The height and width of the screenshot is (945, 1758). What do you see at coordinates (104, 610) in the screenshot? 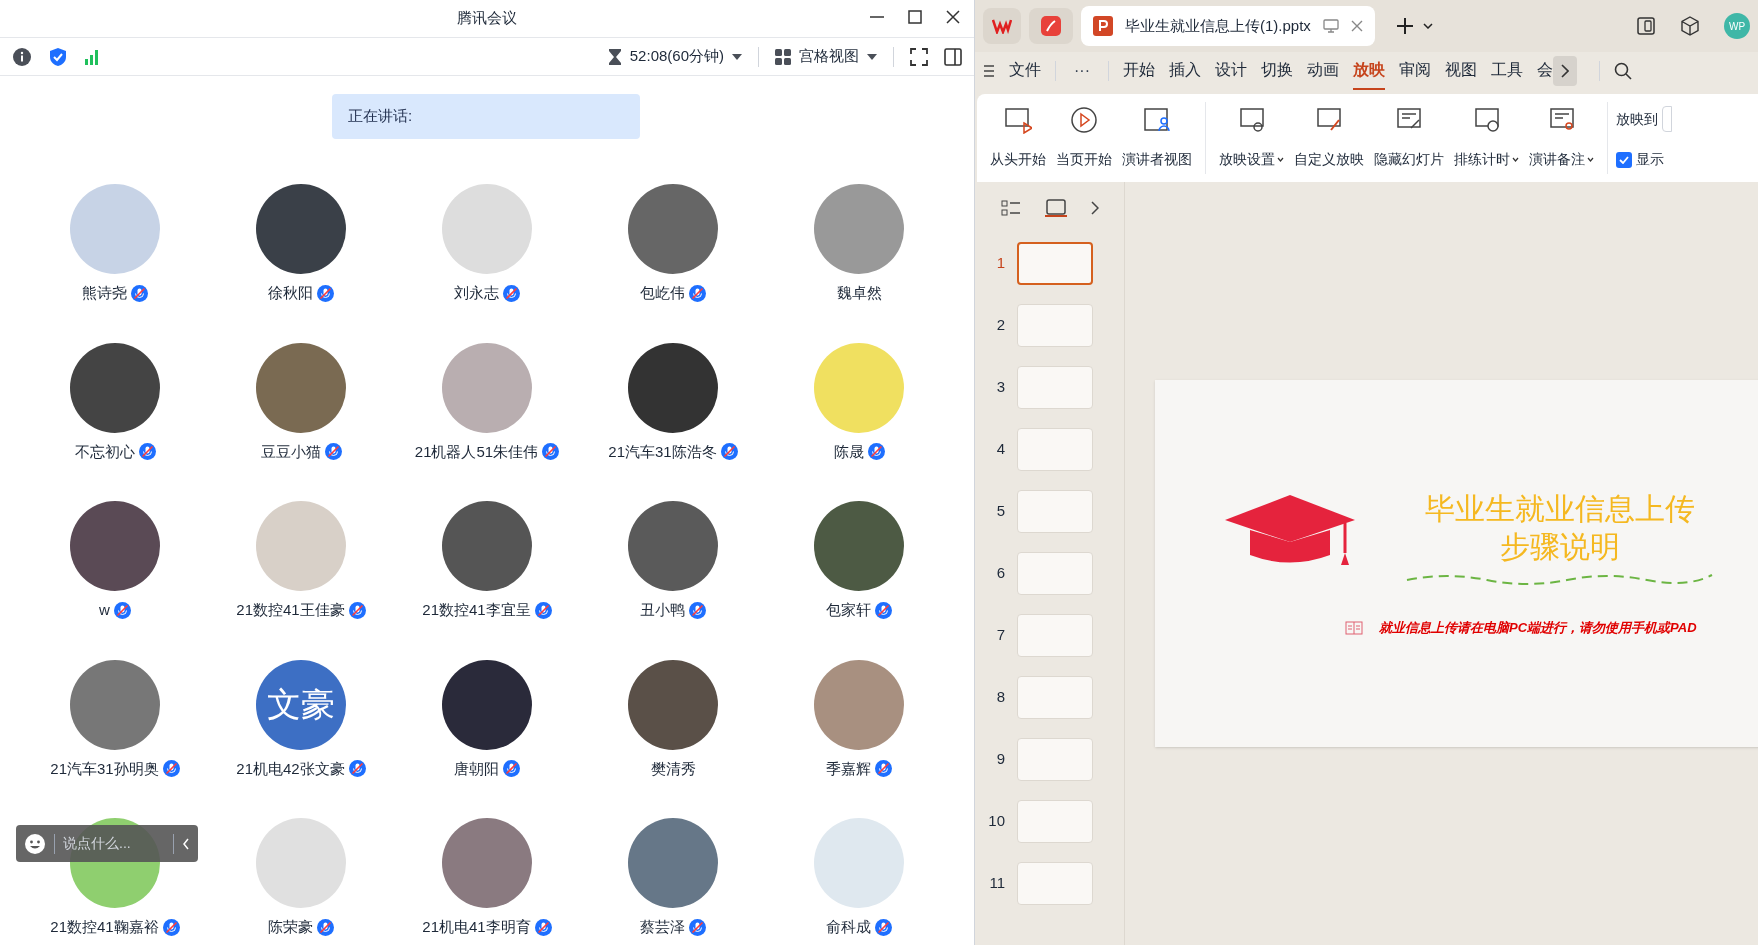
I see `participant-name: w` at bounding box center [104, 610].